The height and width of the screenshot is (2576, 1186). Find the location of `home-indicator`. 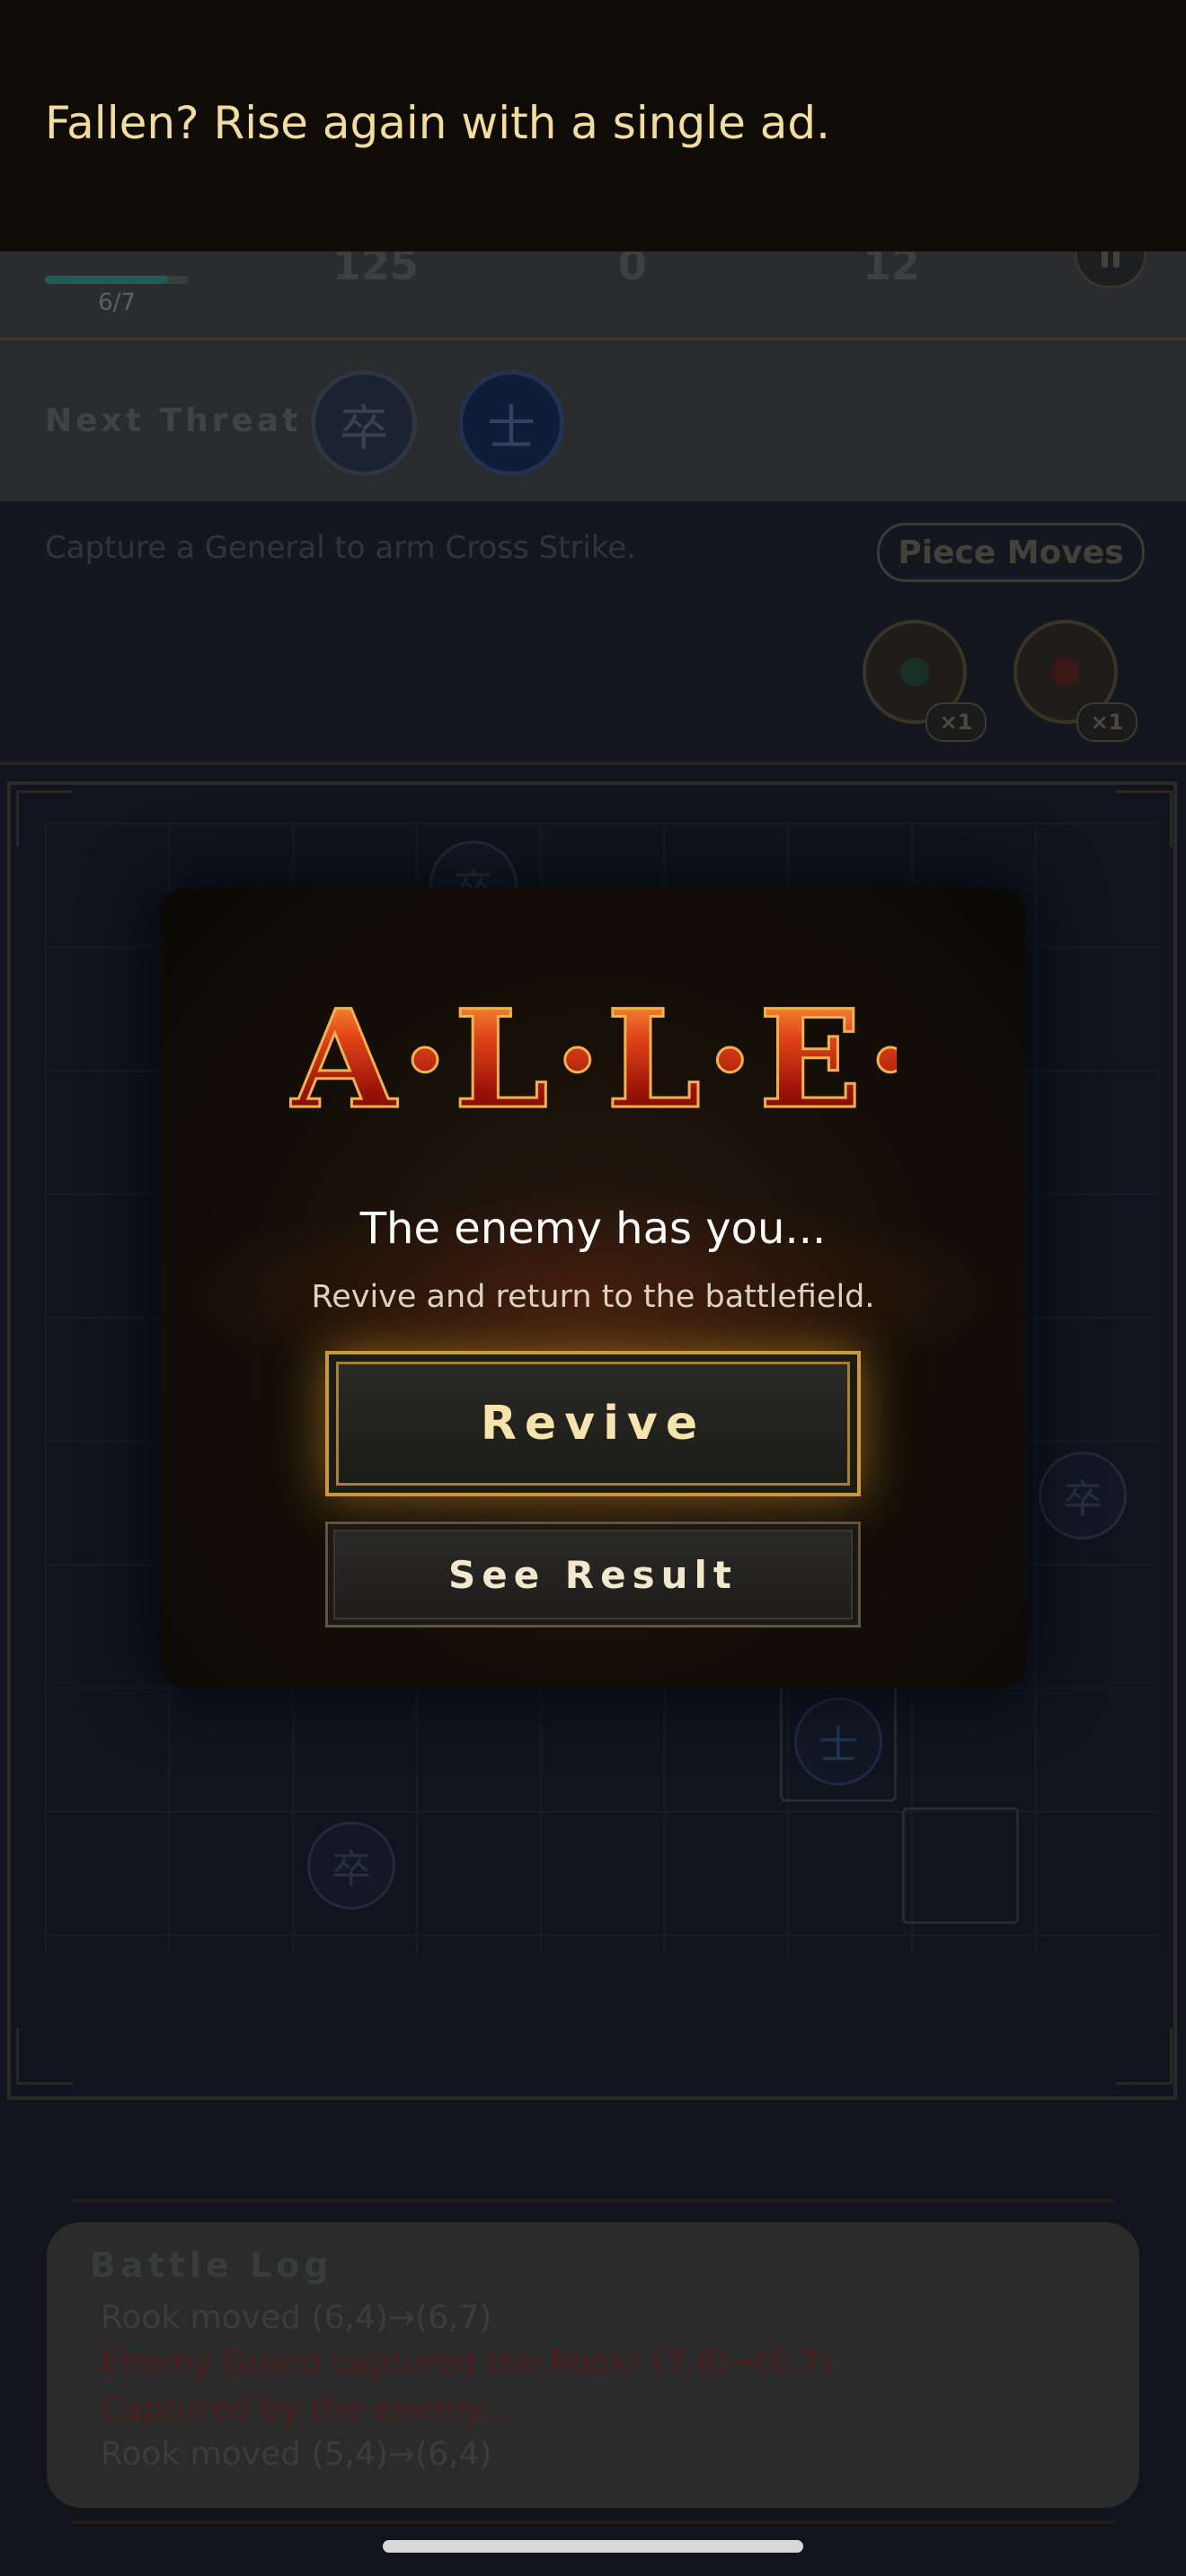

home-indicator is located at coordinates (593, 2546).